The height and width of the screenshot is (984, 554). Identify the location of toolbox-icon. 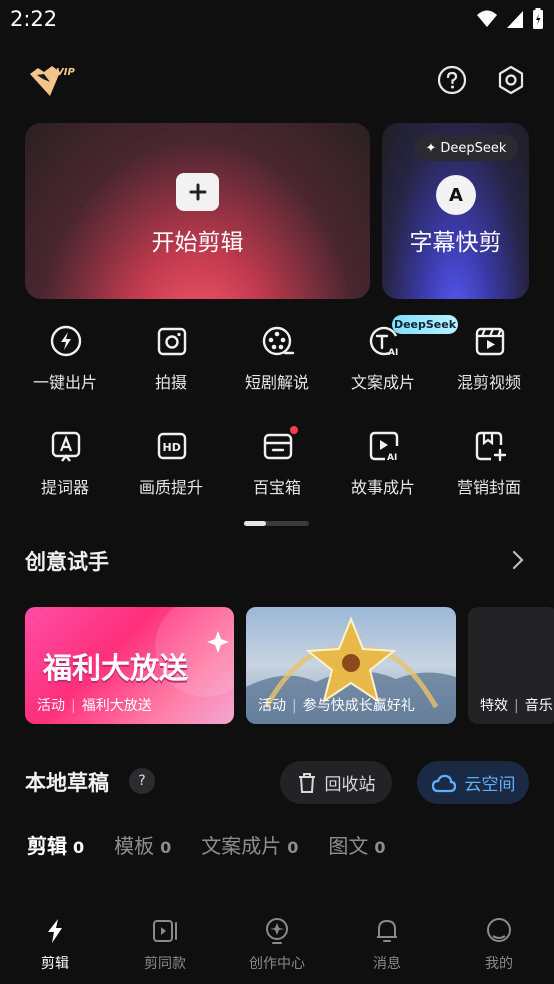
(278, 446).